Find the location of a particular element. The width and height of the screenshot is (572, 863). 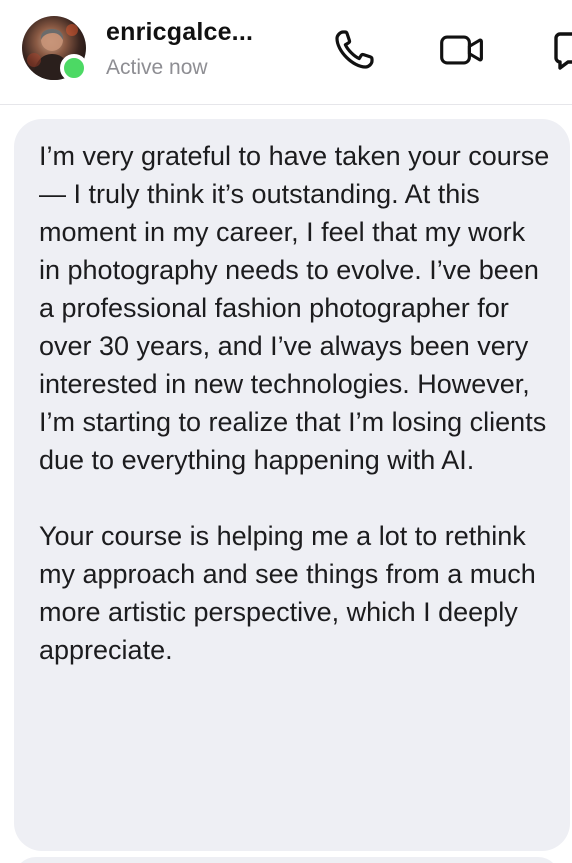

next-message-bubble is located at coordinates (287, 860).